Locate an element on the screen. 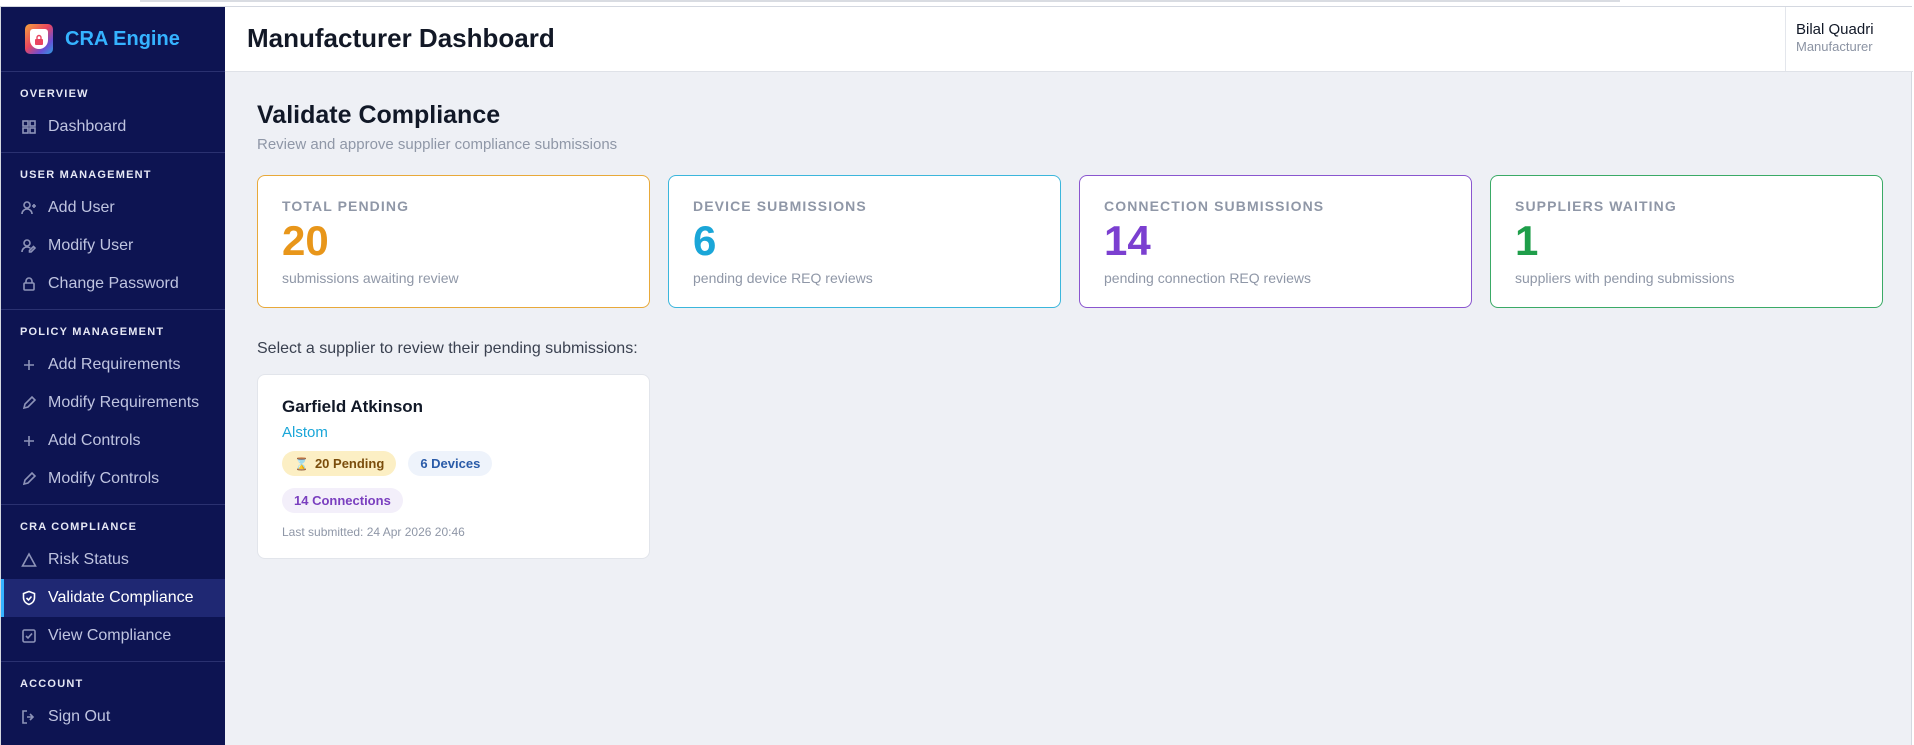 The width and height of the screenshot is (1914, 745). stat-value: 20 is located at coordinates (305, 240).